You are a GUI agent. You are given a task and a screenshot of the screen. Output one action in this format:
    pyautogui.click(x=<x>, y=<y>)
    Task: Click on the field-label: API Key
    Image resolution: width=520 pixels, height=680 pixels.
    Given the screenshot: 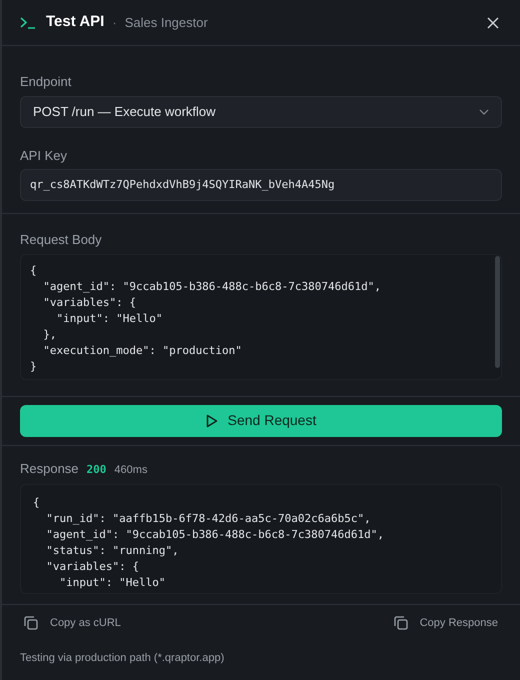 What is the action you would take?
    pyautogui.click(x=44, y=155)
    